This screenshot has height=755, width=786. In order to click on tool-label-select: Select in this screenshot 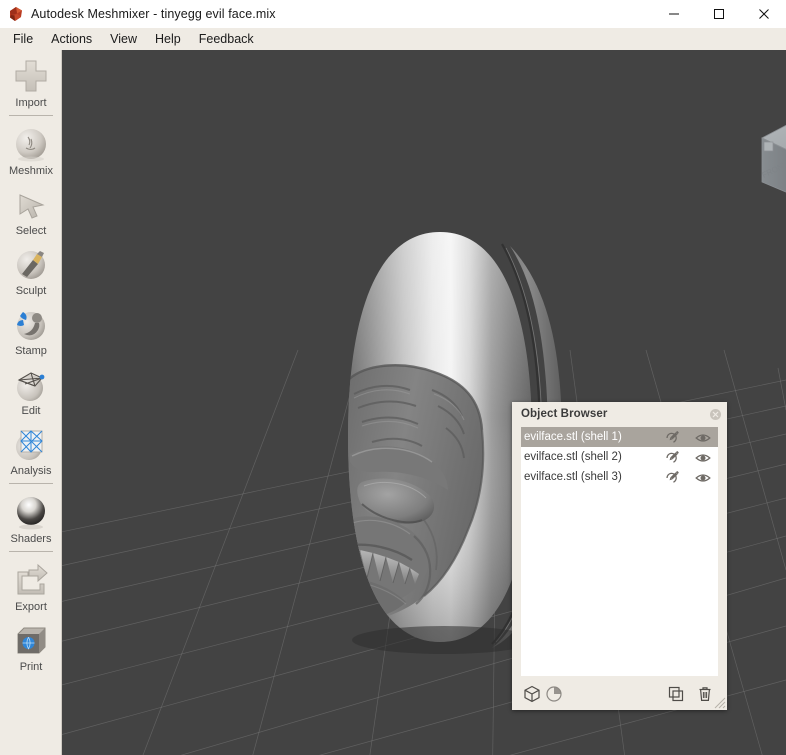, I will do `click(31, 231)`.